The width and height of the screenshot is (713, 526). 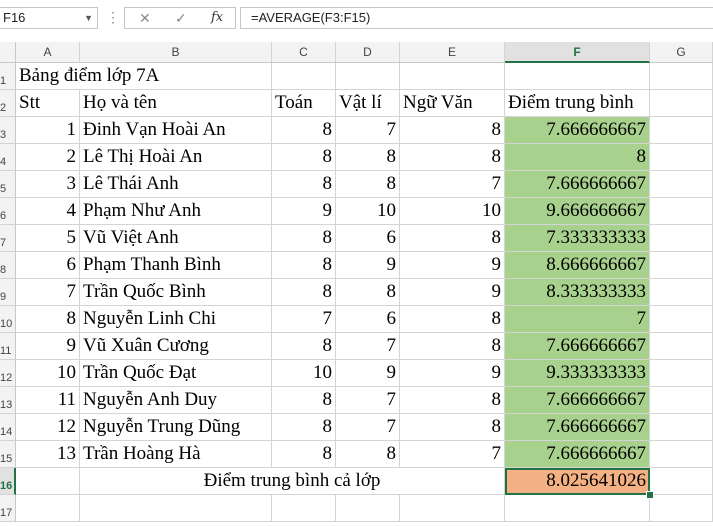 What do you see at coordinates (681, 52) in the screenshot?
I see `column-header-g: G` at bounding box center [681, 52].